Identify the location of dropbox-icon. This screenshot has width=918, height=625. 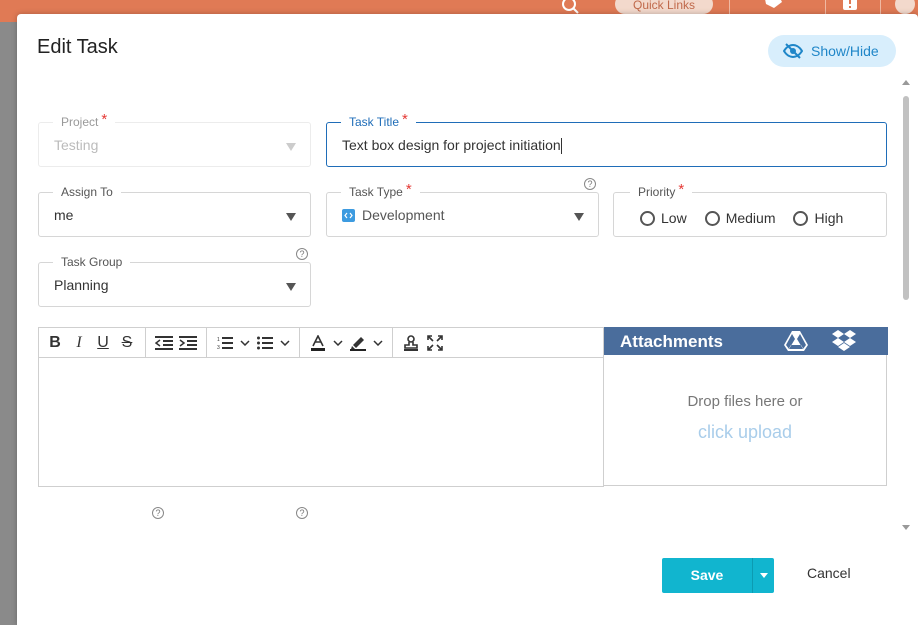
(844, 341).